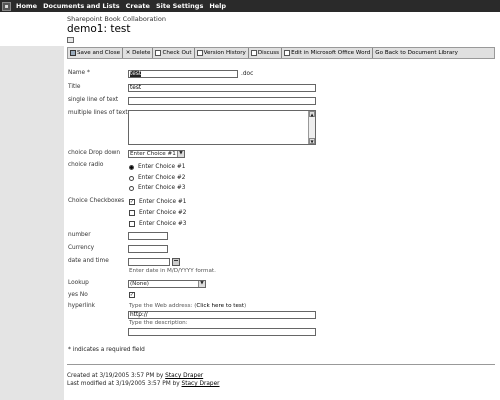  I want to click on version-history-button: Version History, so click(222, 53).